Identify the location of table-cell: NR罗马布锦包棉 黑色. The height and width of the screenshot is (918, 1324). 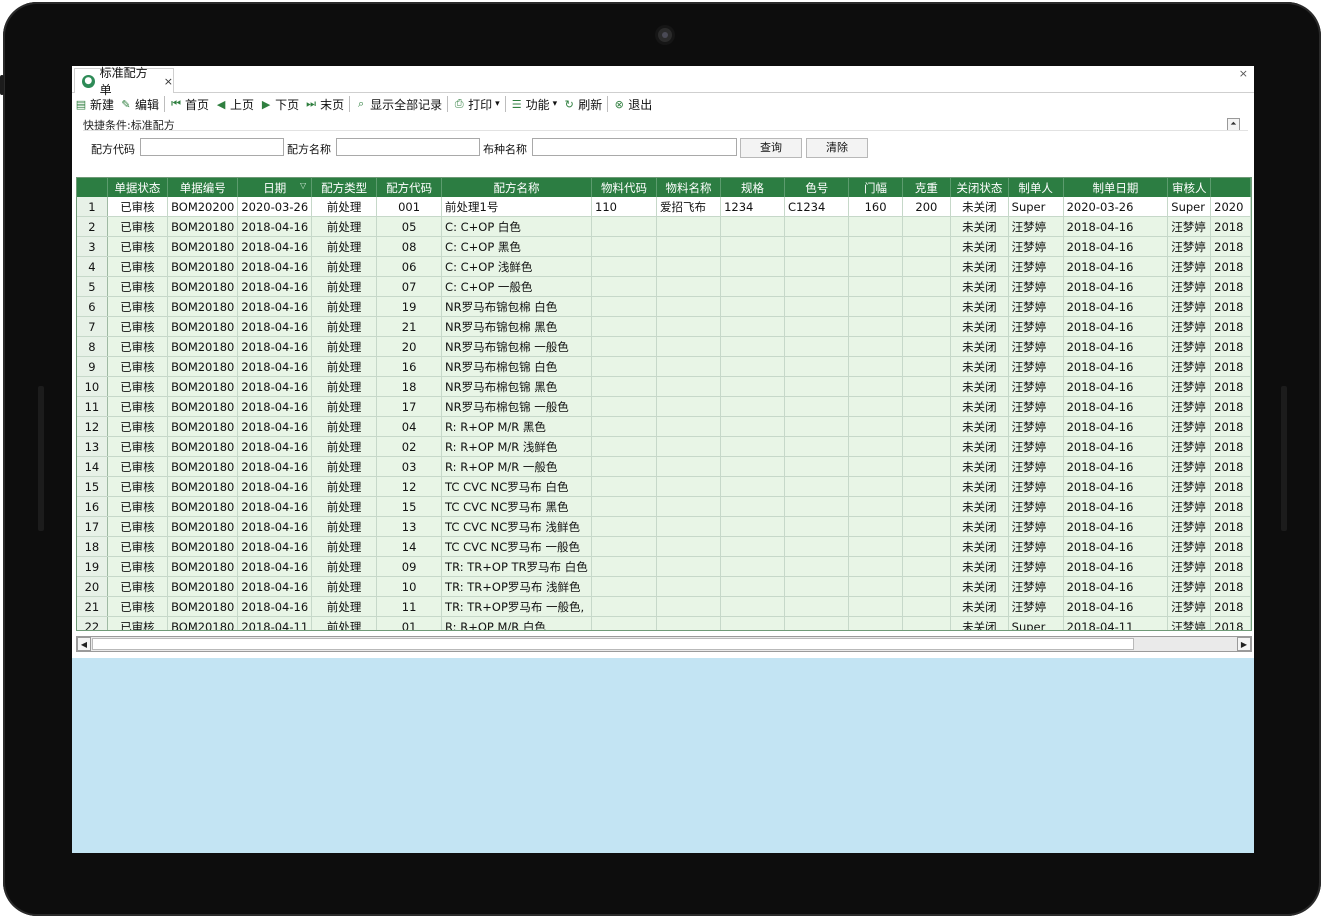
(517, 326).